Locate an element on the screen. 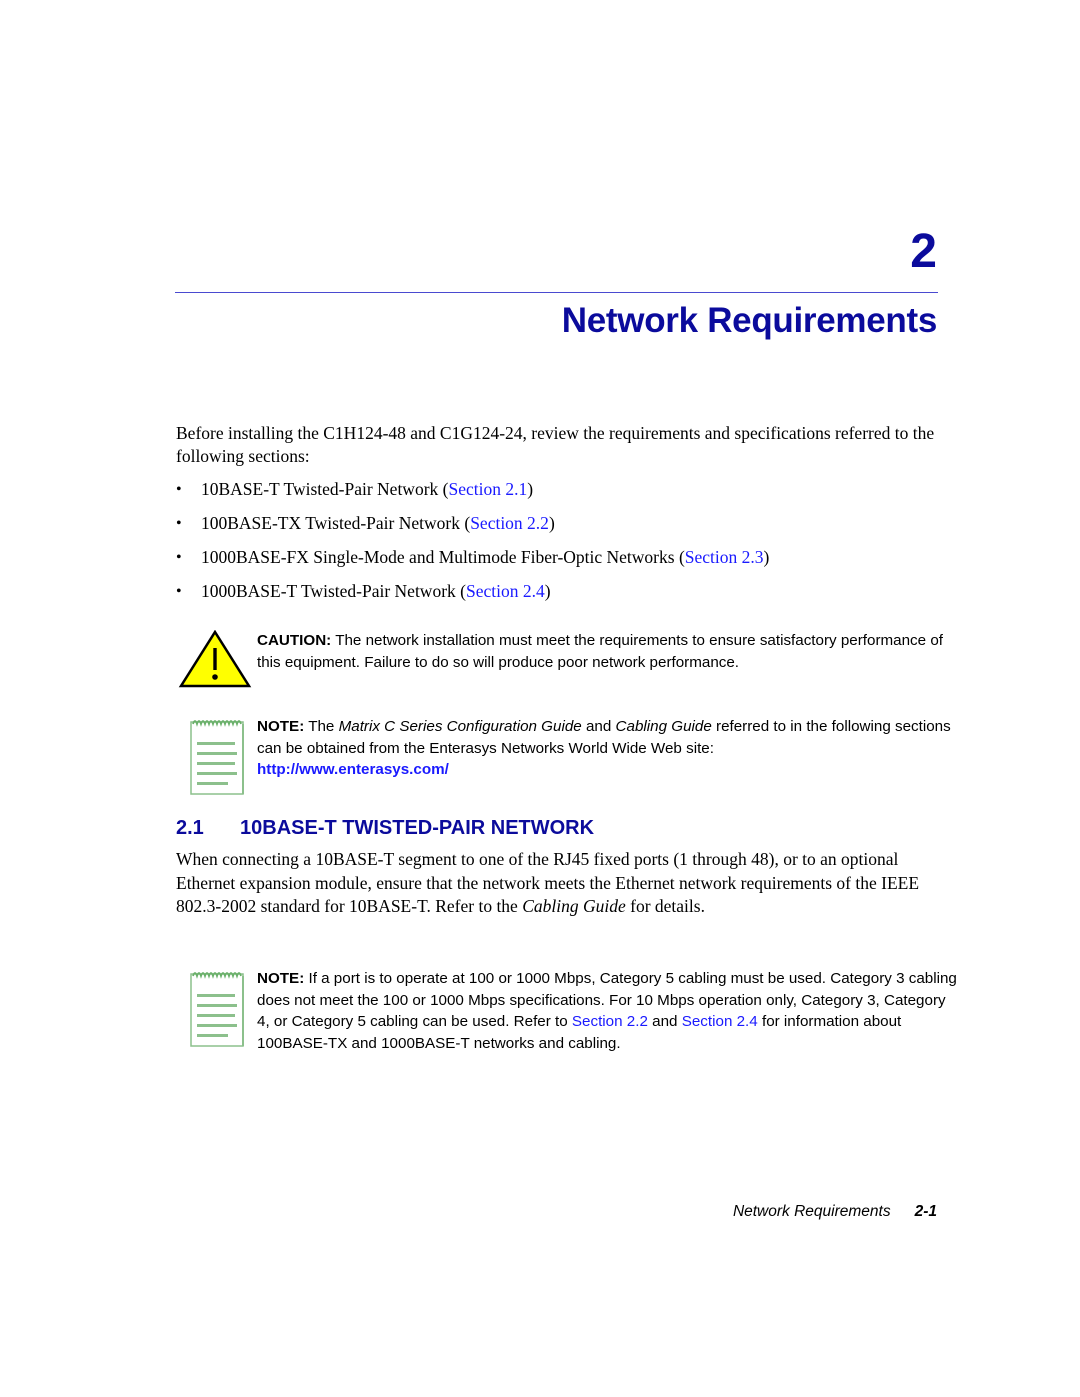  section-number: 2.1 is located at coordinates (190, 828).